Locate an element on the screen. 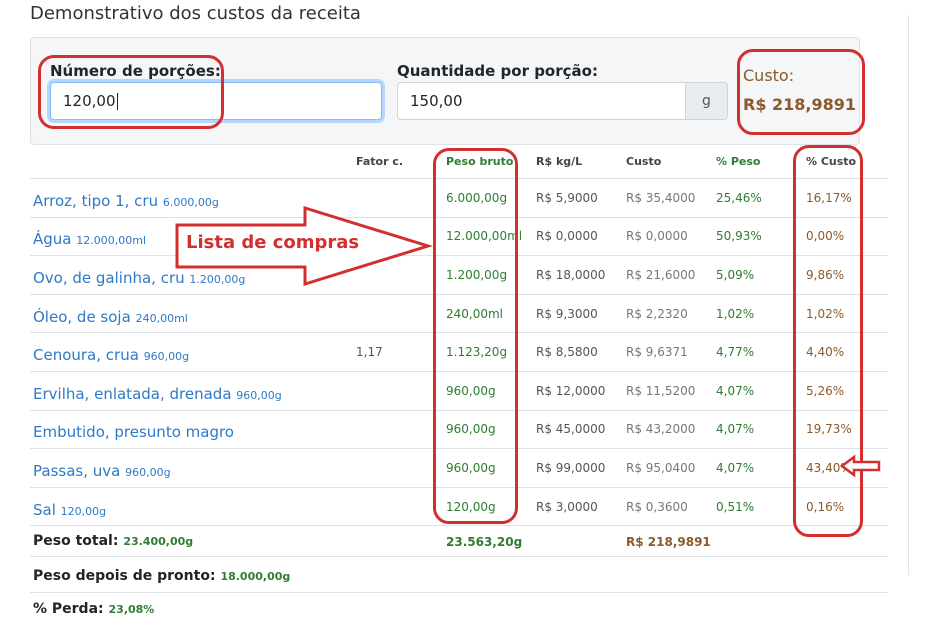 The image size is (926, 627). annotation-arrow-left is located at coordinates (860, 466).